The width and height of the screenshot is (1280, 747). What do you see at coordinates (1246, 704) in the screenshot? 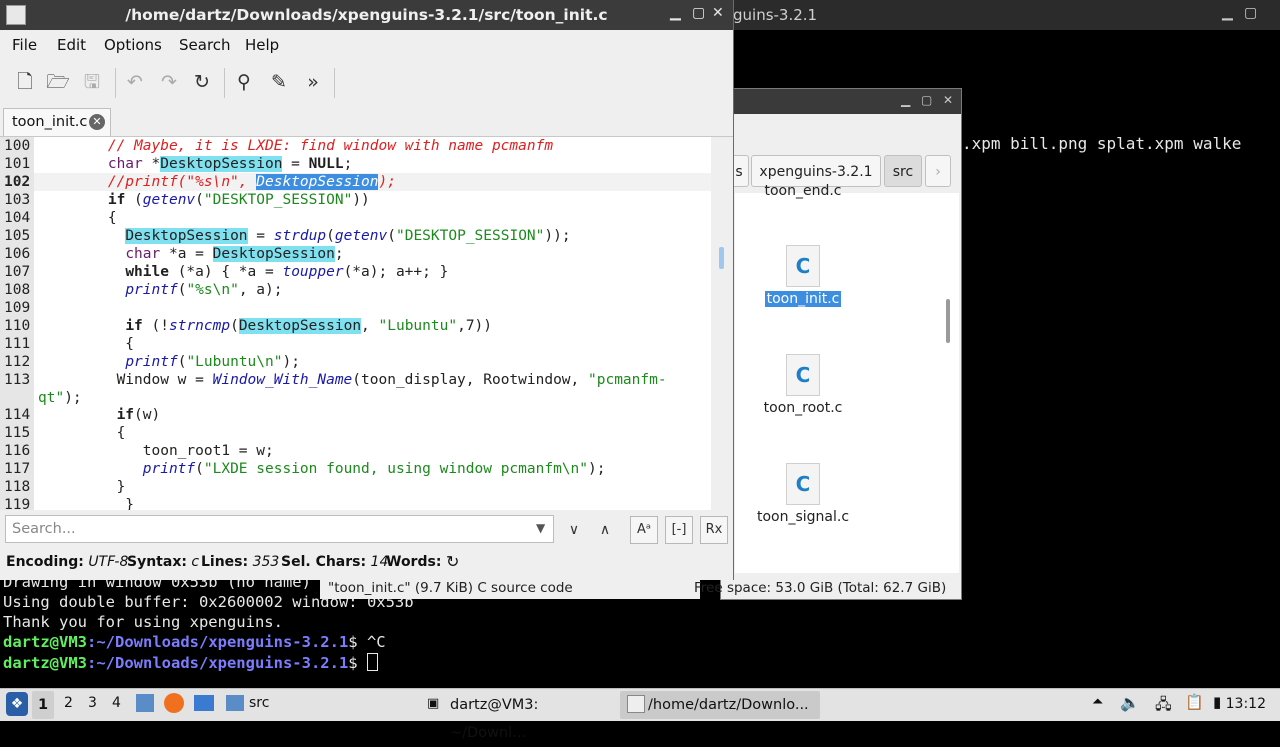
I see `clock: 13:12` at bounding box center [1246, 704].